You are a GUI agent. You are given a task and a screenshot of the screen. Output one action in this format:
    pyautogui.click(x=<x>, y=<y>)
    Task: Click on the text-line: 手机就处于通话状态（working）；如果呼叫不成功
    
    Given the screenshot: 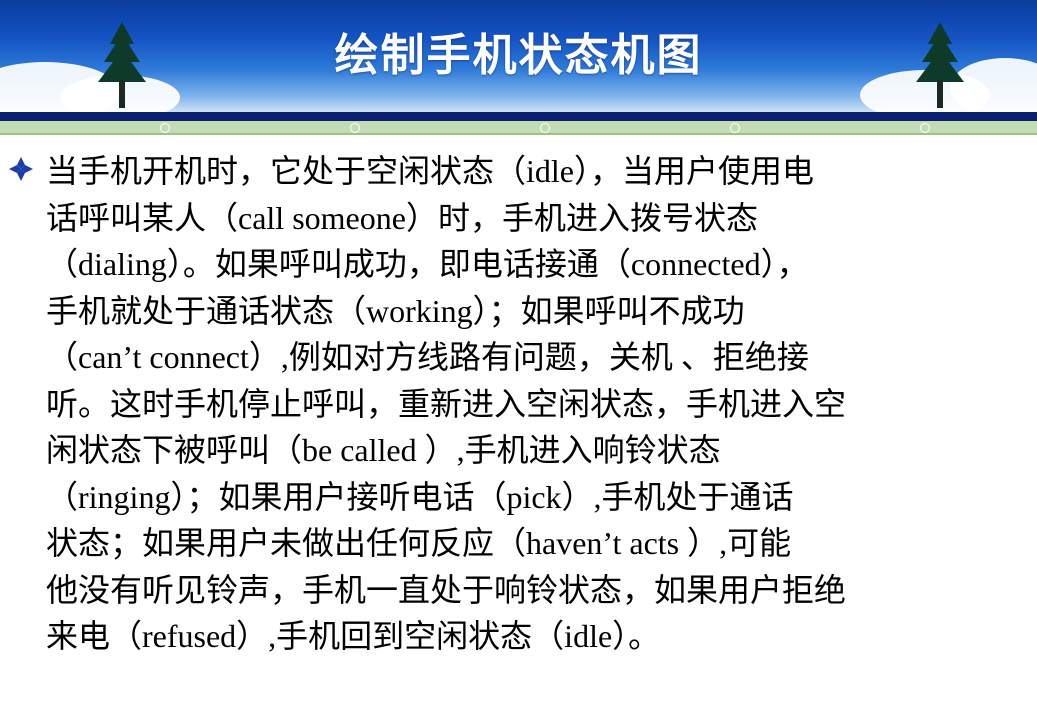 What is the action you would take?
    pyautogui.click(x=395, y=310)
    